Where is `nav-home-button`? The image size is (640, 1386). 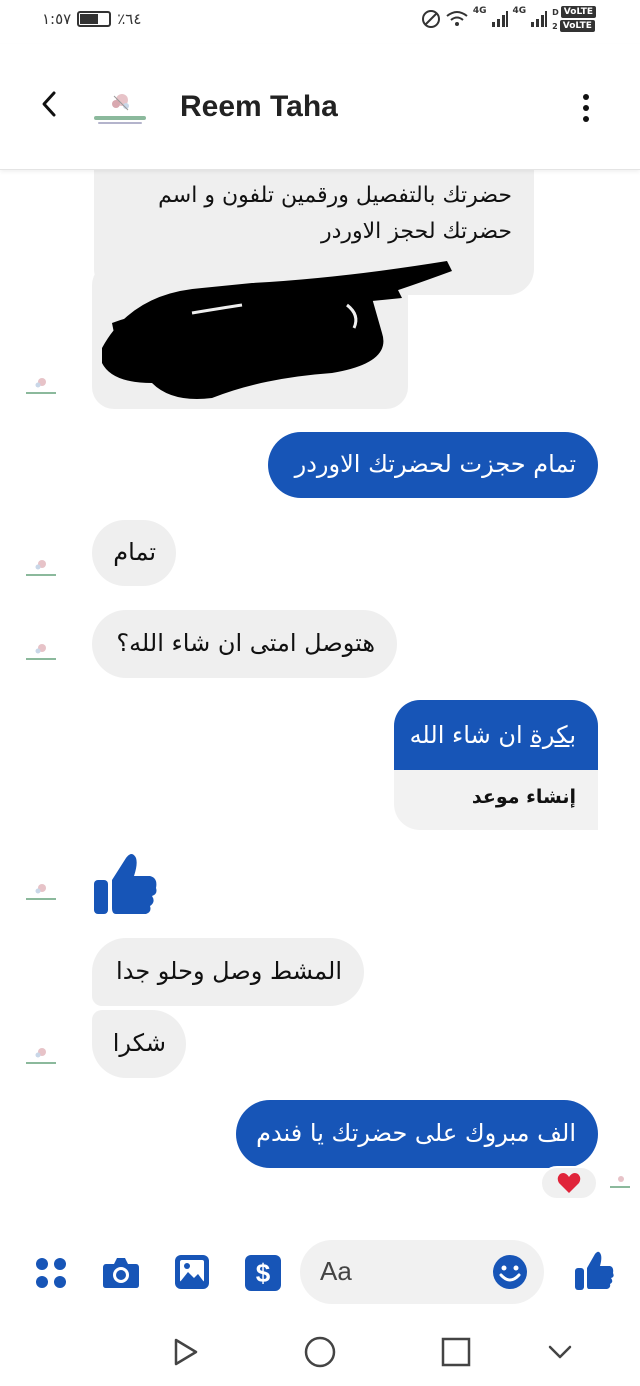 nav-home-button is located at coordinates (320, 1352).